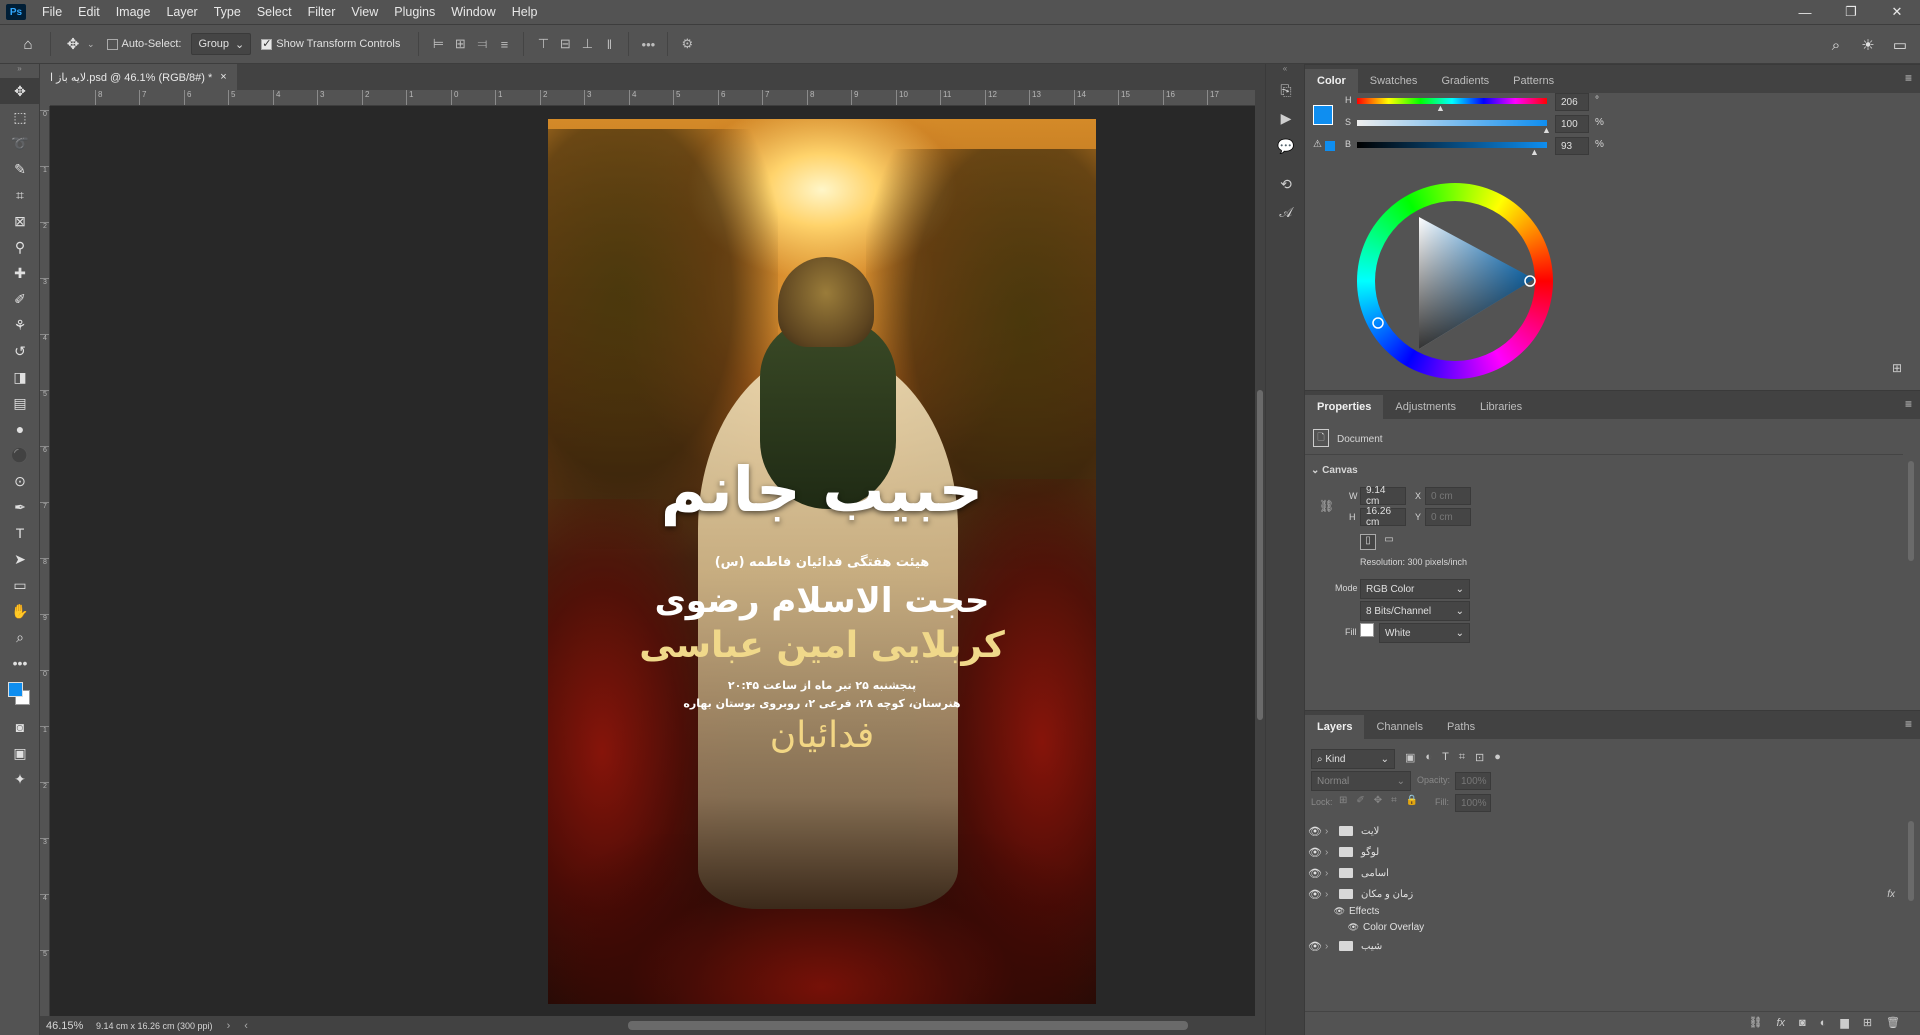  What do you see at coordinates (1756, 1022) in the screenshot?
I see `link-layers-icon: ⛓` at bounding box center [1756, 1022].